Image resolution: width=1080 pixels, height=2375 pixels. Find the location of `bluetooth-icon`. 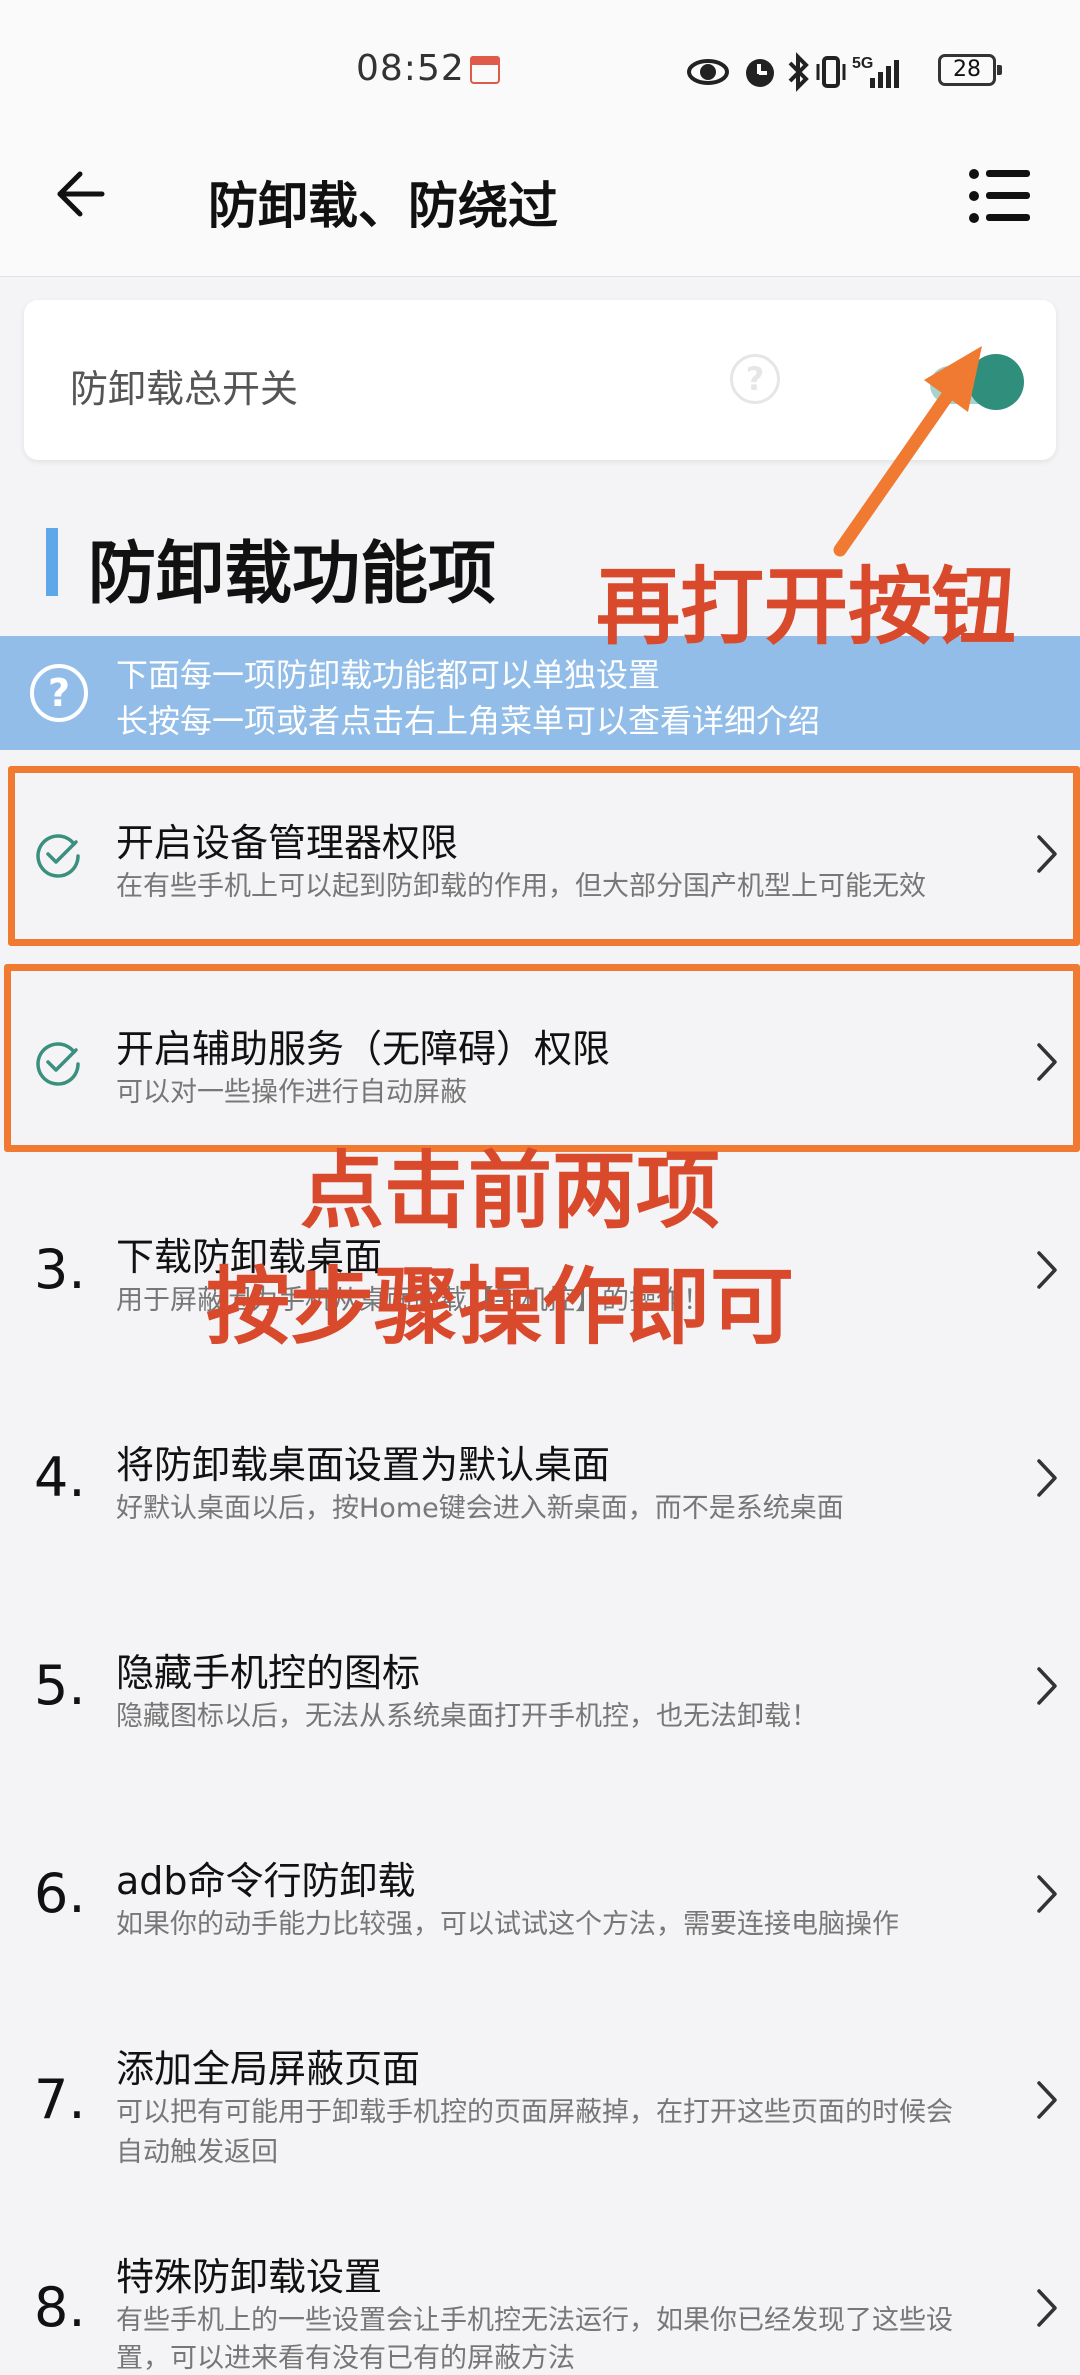

bluetooth-icon is located at coordinates (798, 72).